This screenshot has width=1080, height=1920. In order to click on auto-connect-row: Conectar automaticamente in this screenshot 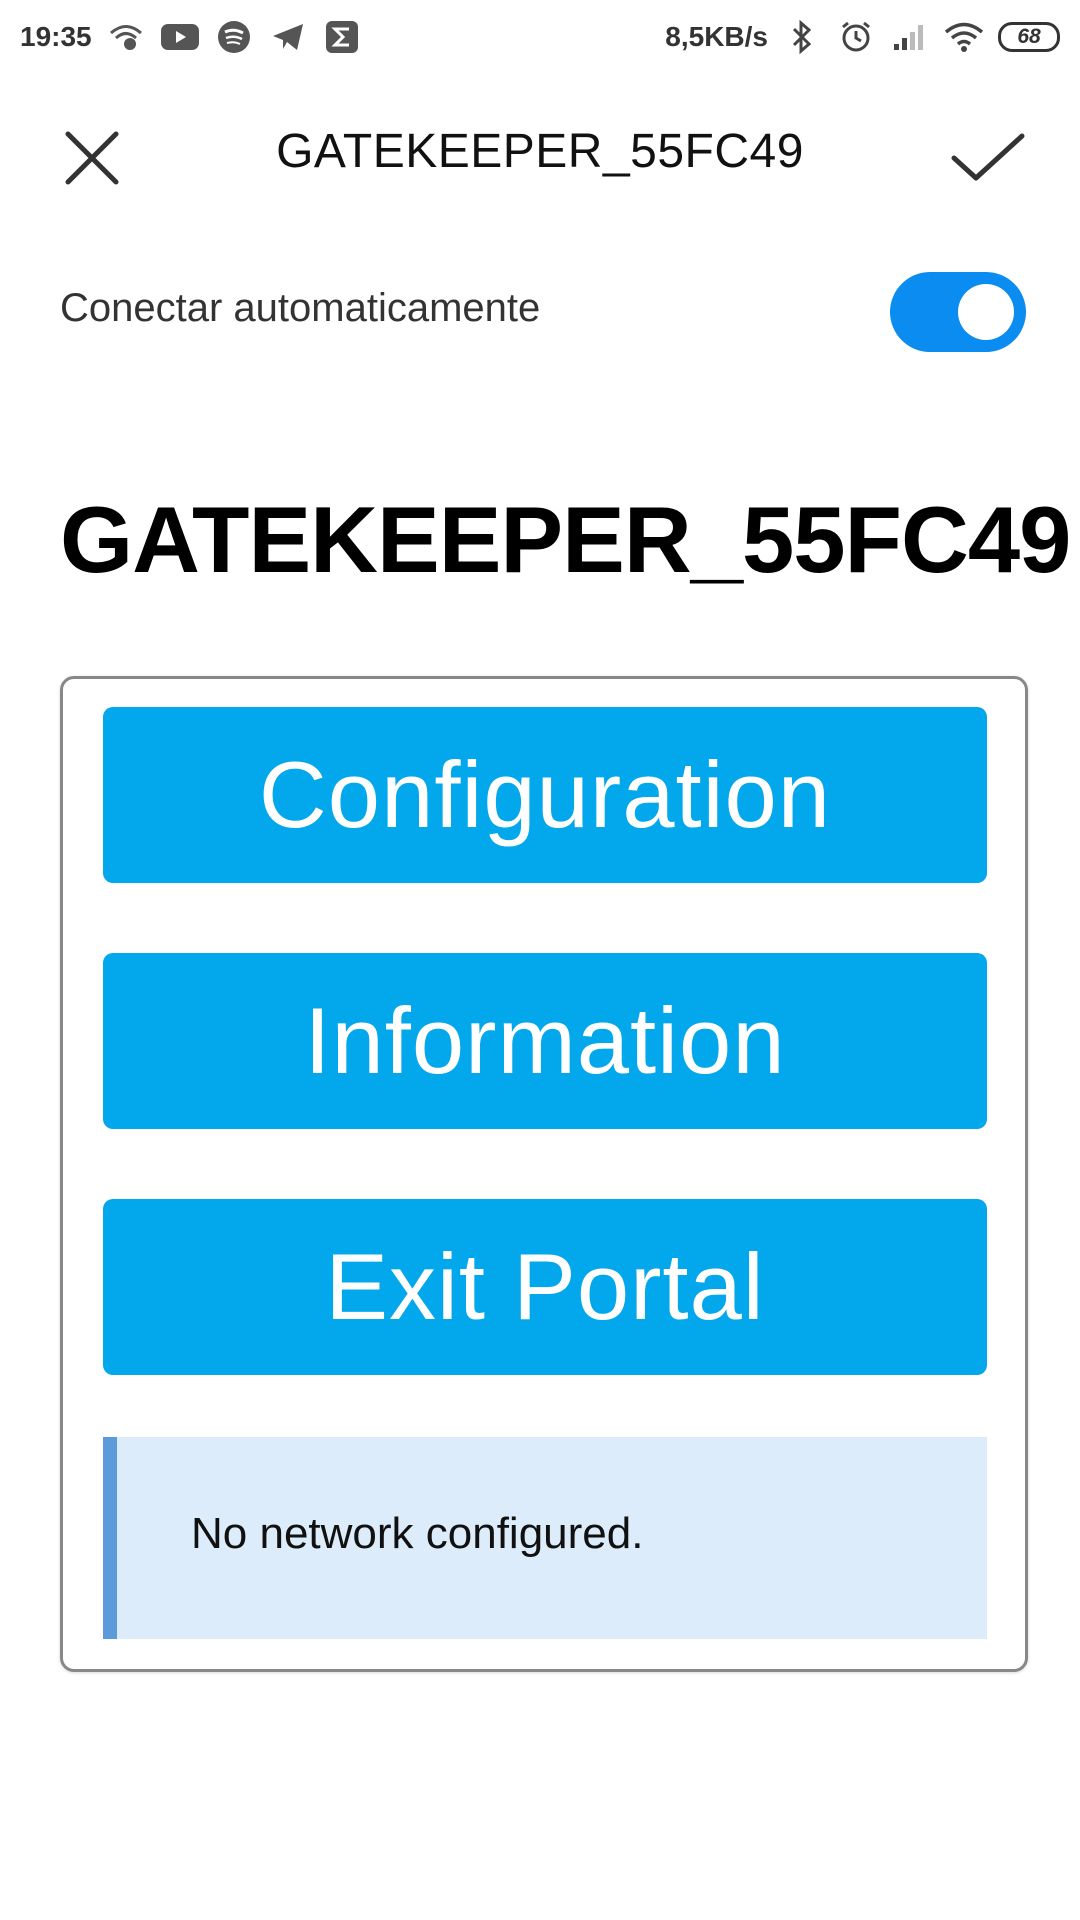, I will do `click(543, 308)`.